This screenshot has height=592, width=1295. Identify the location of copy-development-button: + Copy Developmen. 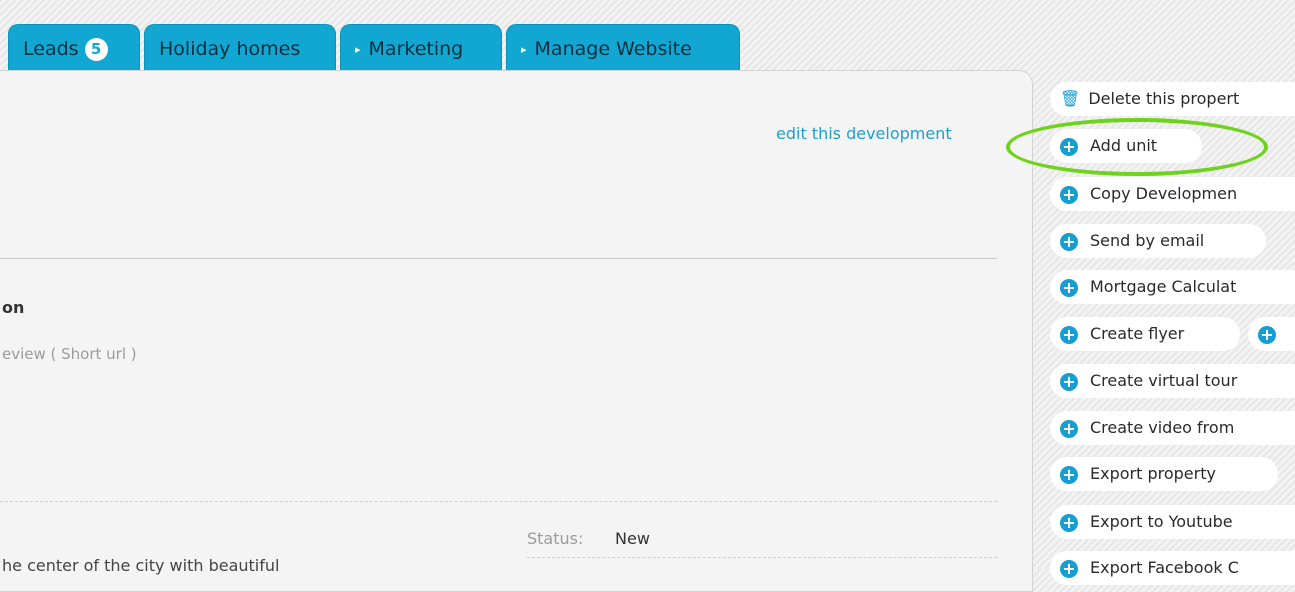
(1172, 194).